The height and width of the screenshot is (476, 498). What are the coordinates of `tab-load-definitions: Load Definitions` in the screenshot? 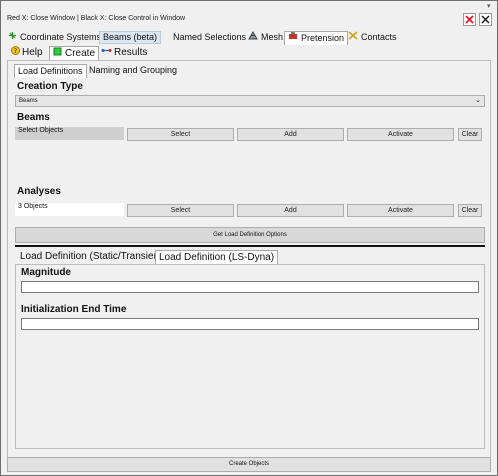 It's located at (50, 71).